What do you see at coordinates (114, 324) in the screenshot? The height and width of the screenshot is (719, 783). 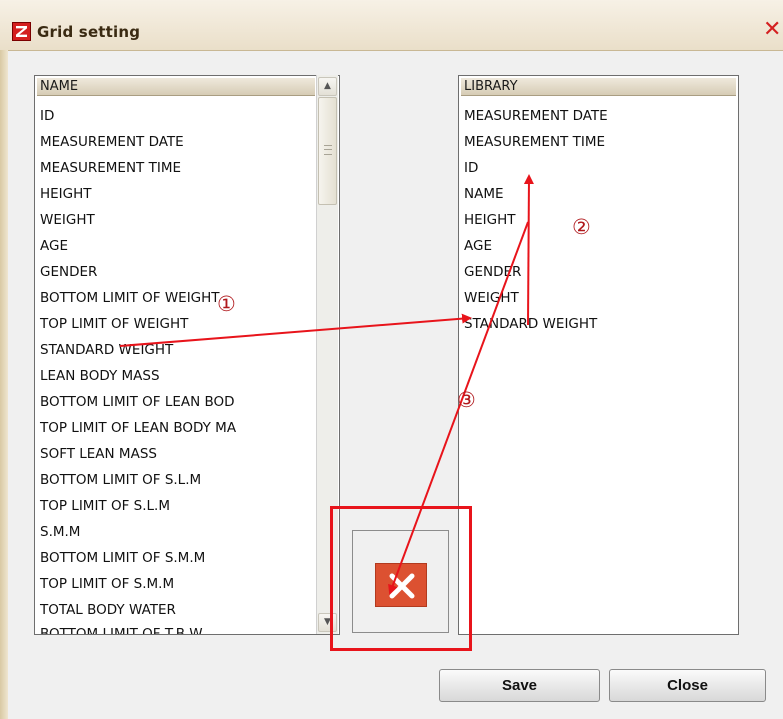 I see `list-item: TOP LIMIT OF WEIGHT` at bounding box center [114, 324].